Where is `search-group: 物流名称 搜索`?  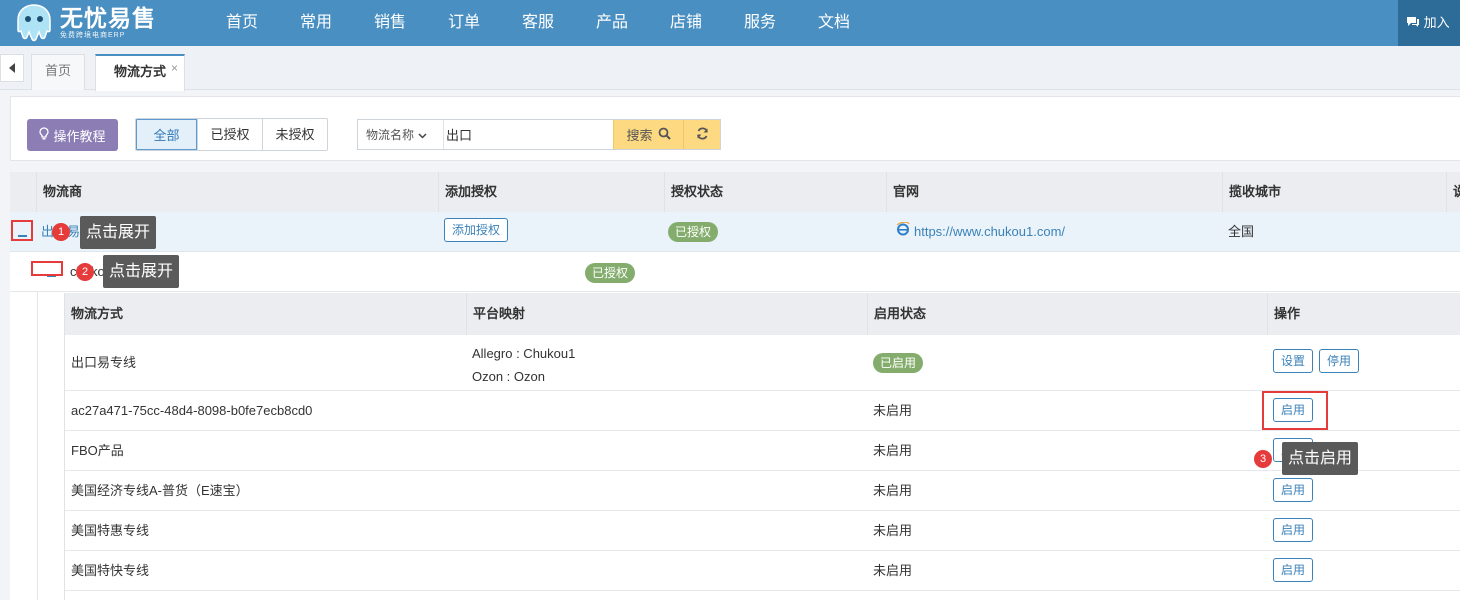 search-group: 物流名称 搜索 is located at coordinates (539, 134).